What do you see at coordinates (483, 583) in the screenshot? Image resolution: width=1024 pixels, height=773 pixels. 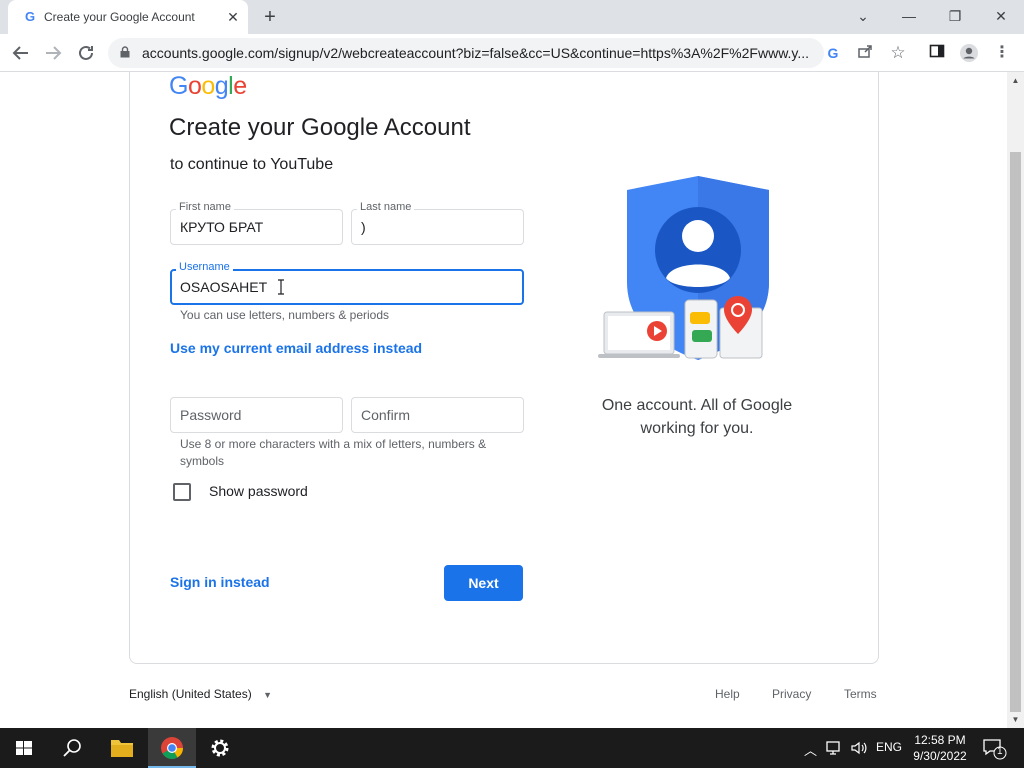 I see `next-button: Next` at bounding box center [483, 583].